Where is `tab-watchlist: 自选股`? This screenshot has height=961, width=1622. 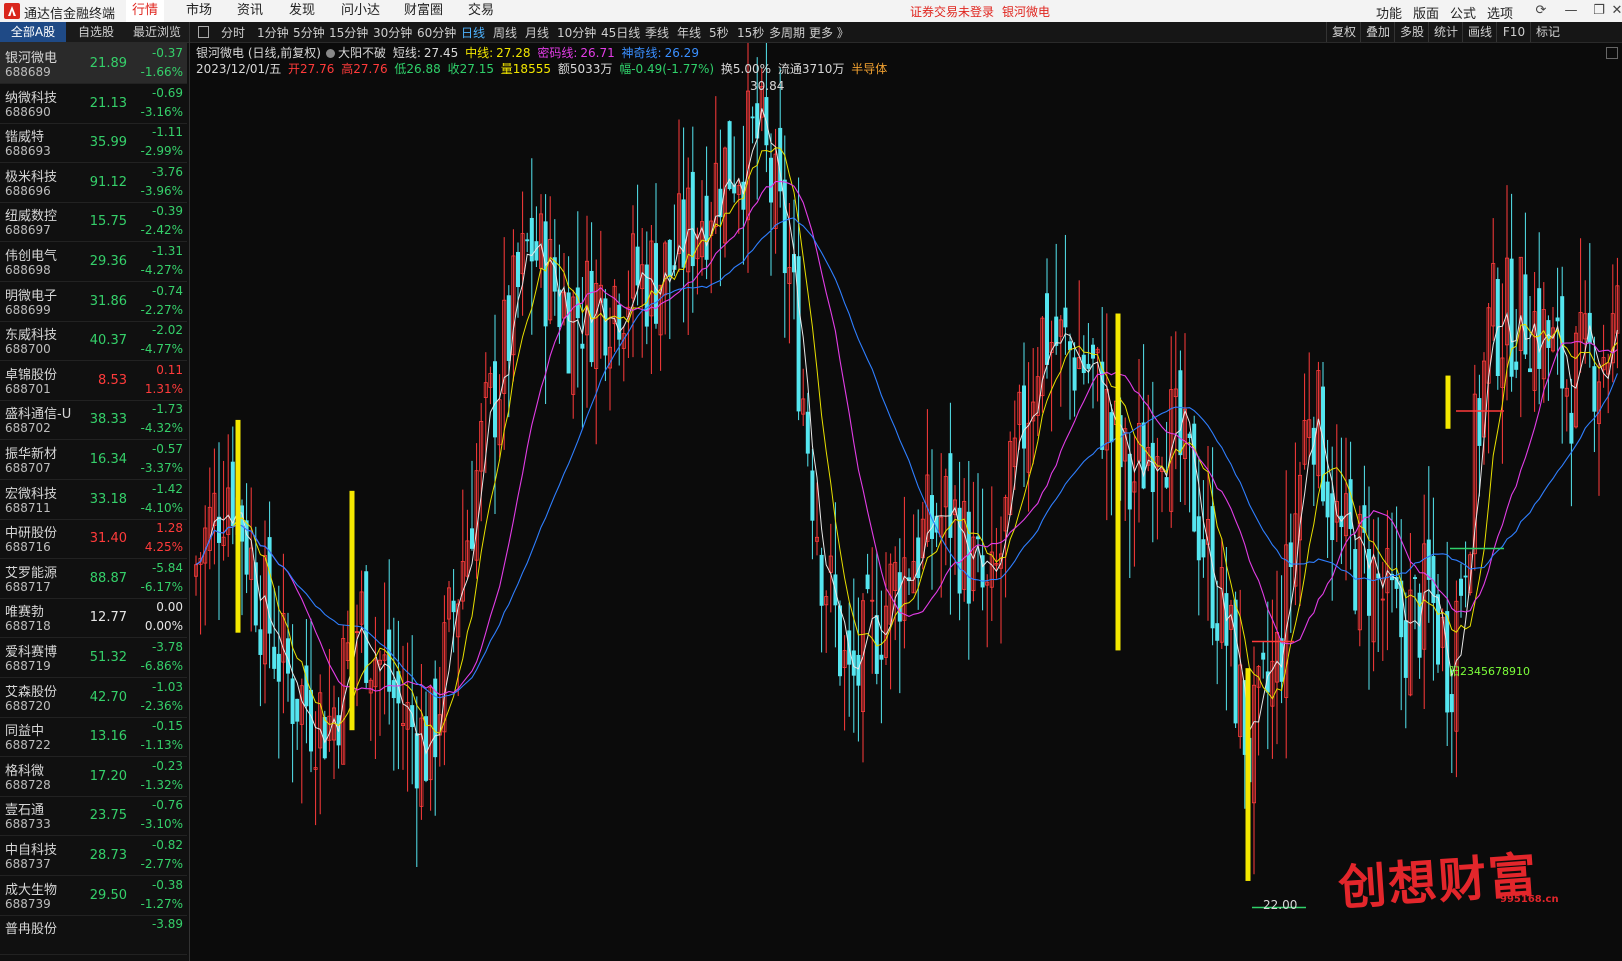 tab-watchlist: 自选股 is located at coordinates (96, 32).